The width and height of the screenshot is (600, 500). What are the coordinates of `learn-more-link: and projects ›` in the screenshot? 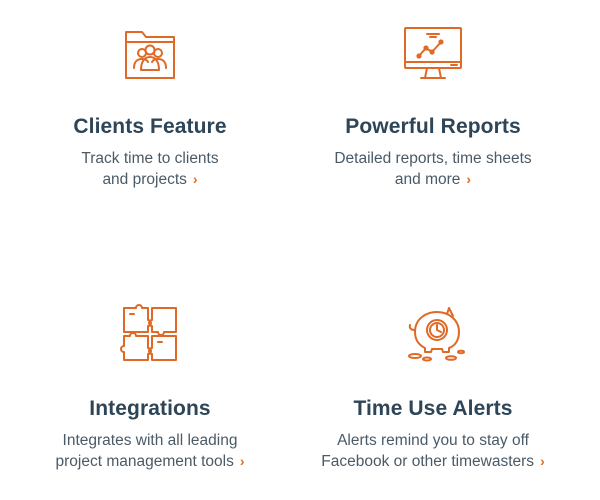 It's located at (150, 179).